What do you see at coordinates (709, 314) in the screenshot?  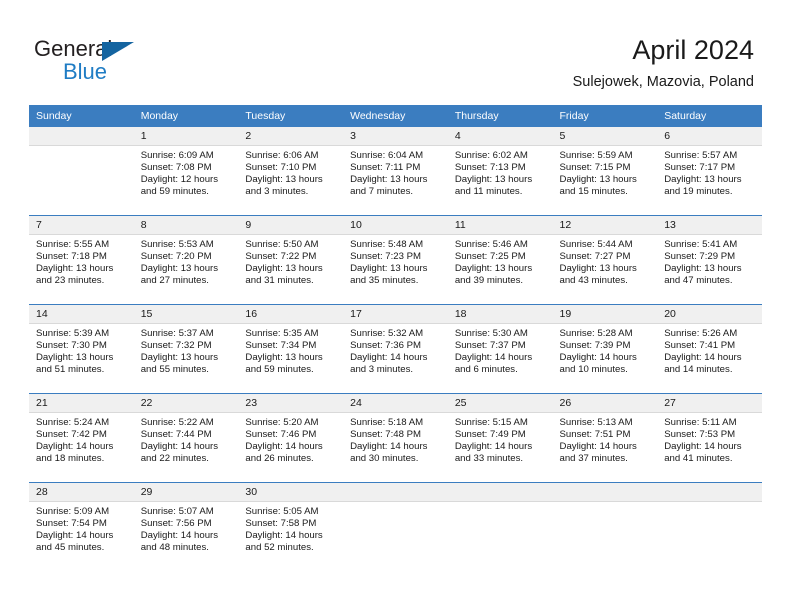 I see `day-number: 20` at bounding box center [709, 314].